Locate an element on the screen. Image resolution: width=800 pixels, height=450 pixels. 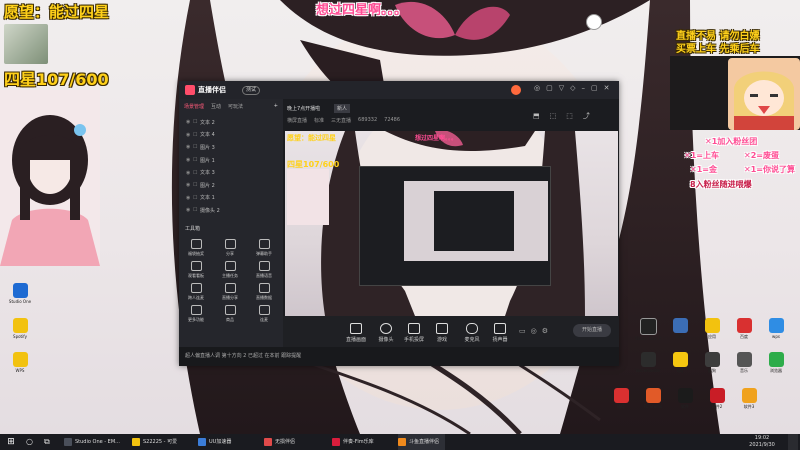
speaker-button: 扬声器 is located at coordinates (500, 333).